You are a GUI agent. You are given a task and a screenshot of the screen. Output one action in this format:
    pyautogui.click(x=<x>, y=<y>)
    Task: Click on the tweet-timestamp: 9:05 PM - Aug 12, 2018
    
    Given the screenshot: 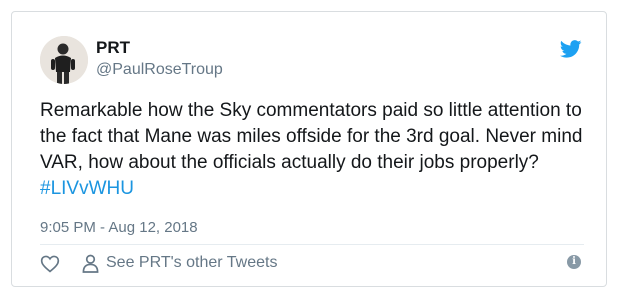 What is the action you would take?
    pyautogui.click(x=119, y=227)
    